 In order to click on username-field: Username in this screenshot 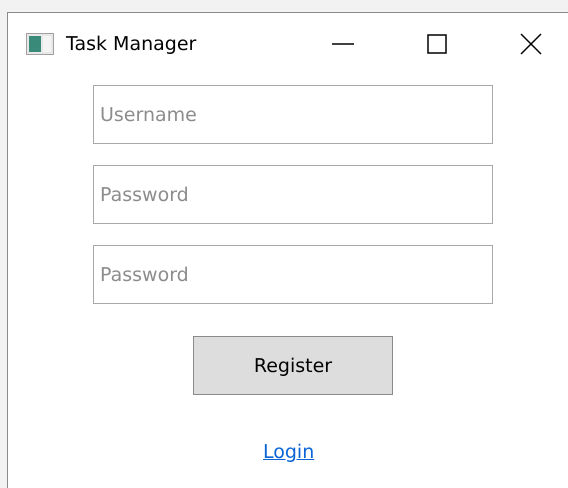, I will do `click(293, 114)`.